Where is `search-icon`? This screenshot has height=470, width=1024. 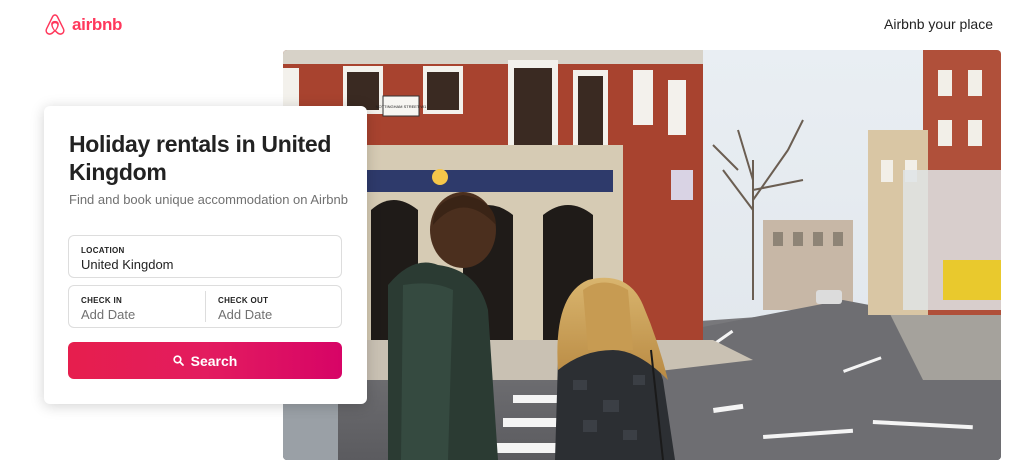 search-icon is located at coordinates (178, 360).